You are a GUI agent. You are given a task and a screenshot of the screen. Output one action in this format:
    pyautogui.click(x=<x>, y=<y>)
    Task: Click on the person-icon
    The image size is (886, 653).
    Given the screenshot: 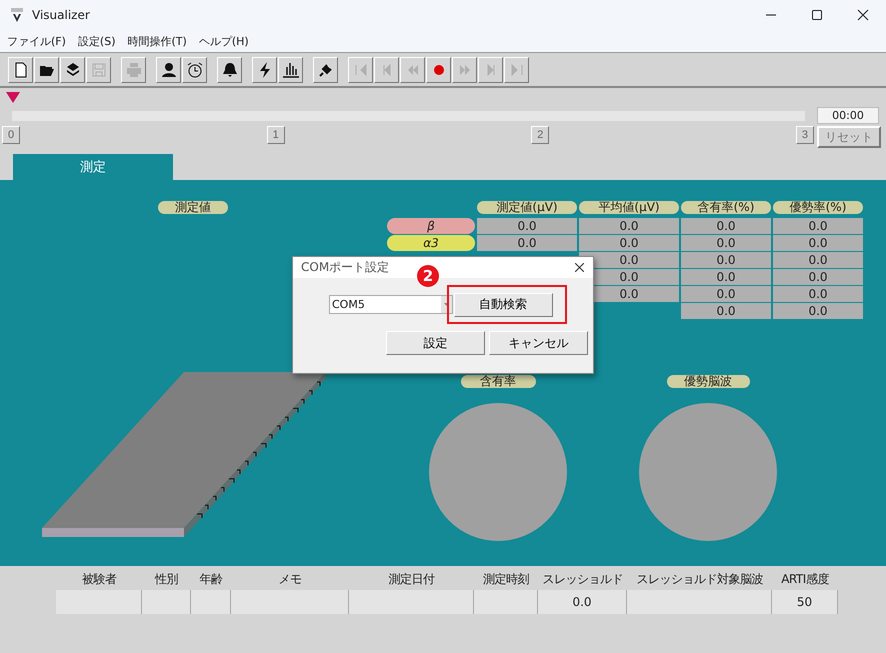 What is the action you would take?
    pyautogui.click(x=169, y=69)
    